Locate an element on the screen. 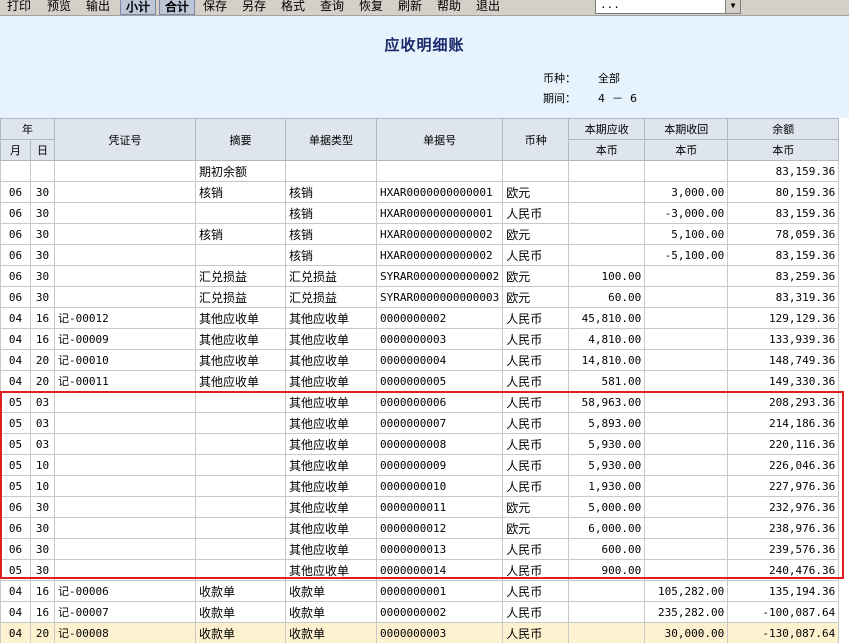 Image resolution: width=849 pixels, height=643 pixels. export-button: 输出 is located at coordinates (98, 7).